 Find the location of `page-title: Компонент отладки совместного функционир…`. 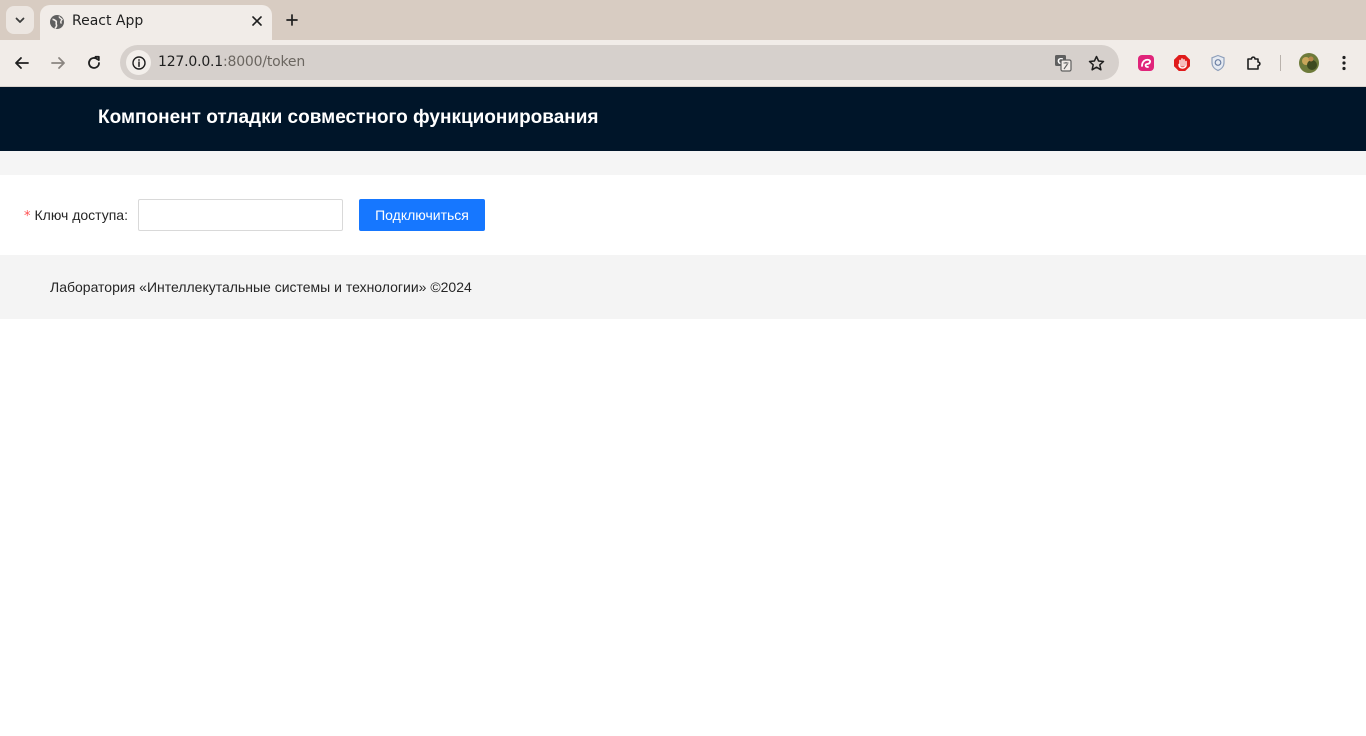

page-title: Компонент отладки совместного функционир… is located at coordinates (348, 117).